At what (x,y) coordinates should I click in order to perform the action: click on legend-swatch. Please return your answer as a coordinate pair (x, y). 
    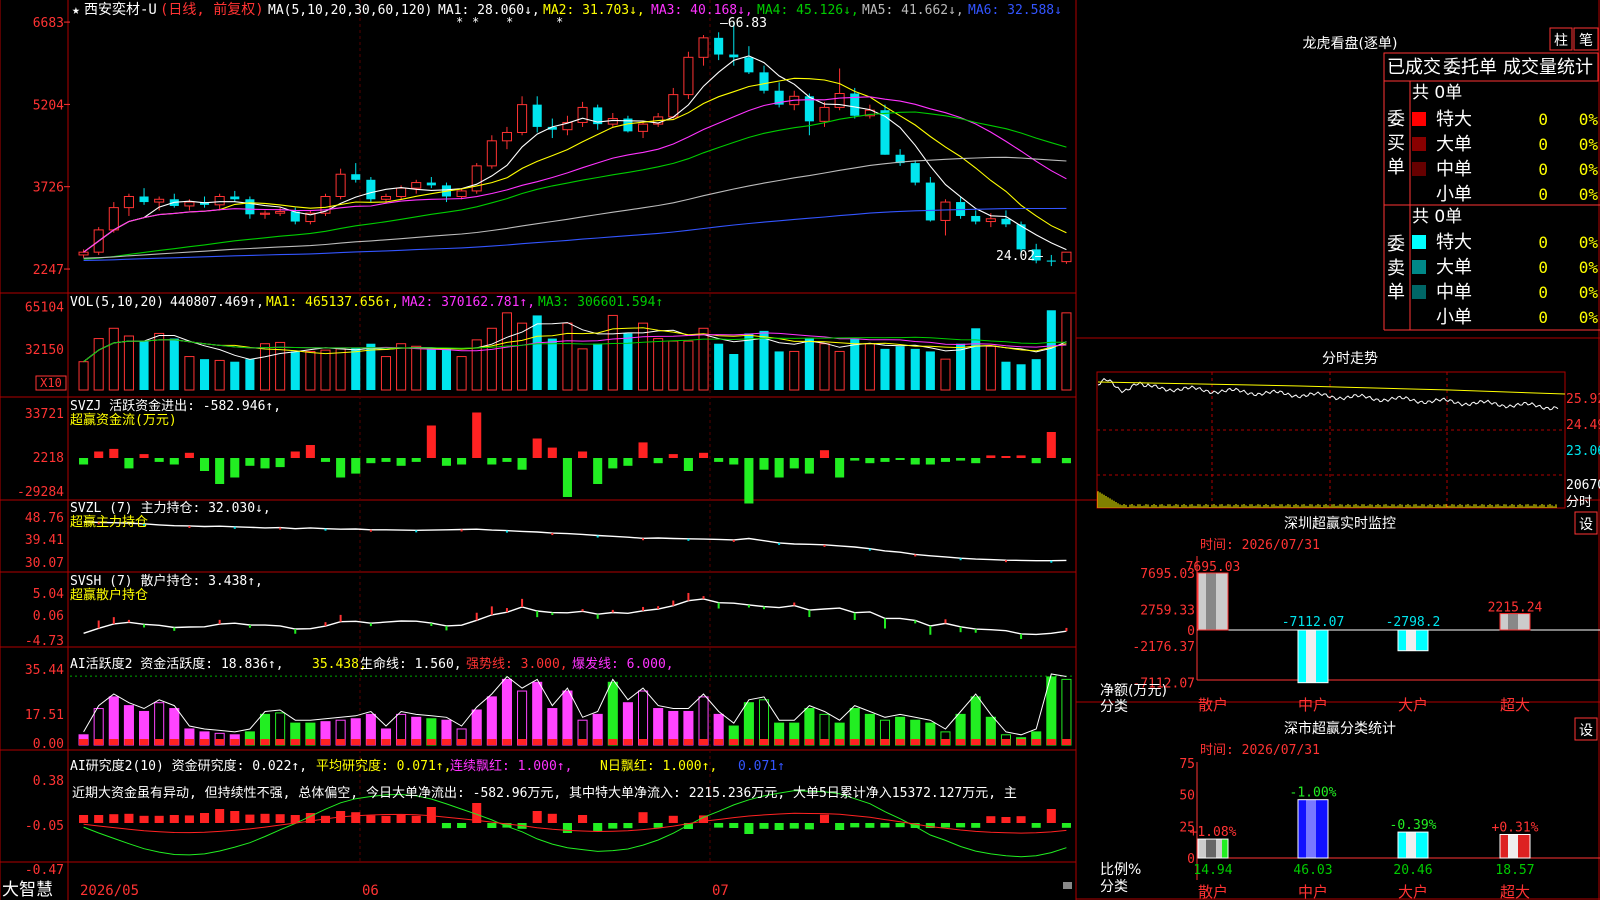
    Looking at the image, I should click on (1419, 292).